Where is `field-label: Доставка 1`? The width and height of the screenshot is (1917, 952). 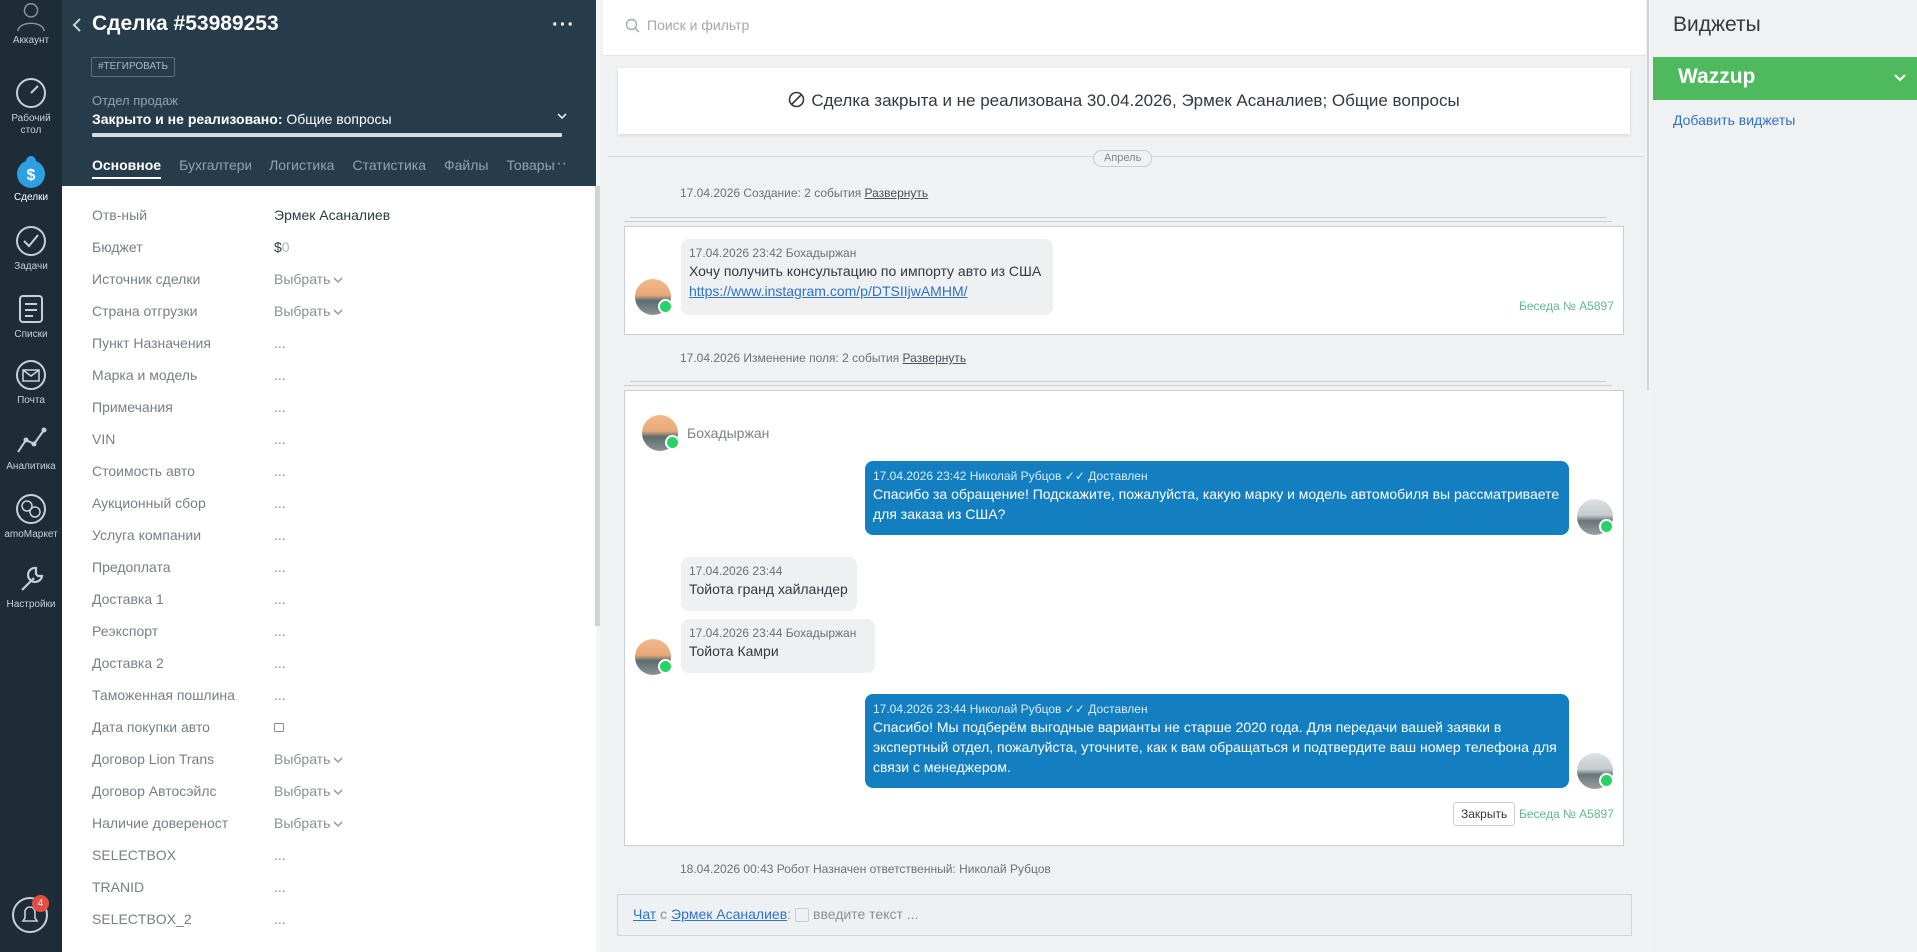
field-label: Доставка 1 is located at coordinates (128, 599).